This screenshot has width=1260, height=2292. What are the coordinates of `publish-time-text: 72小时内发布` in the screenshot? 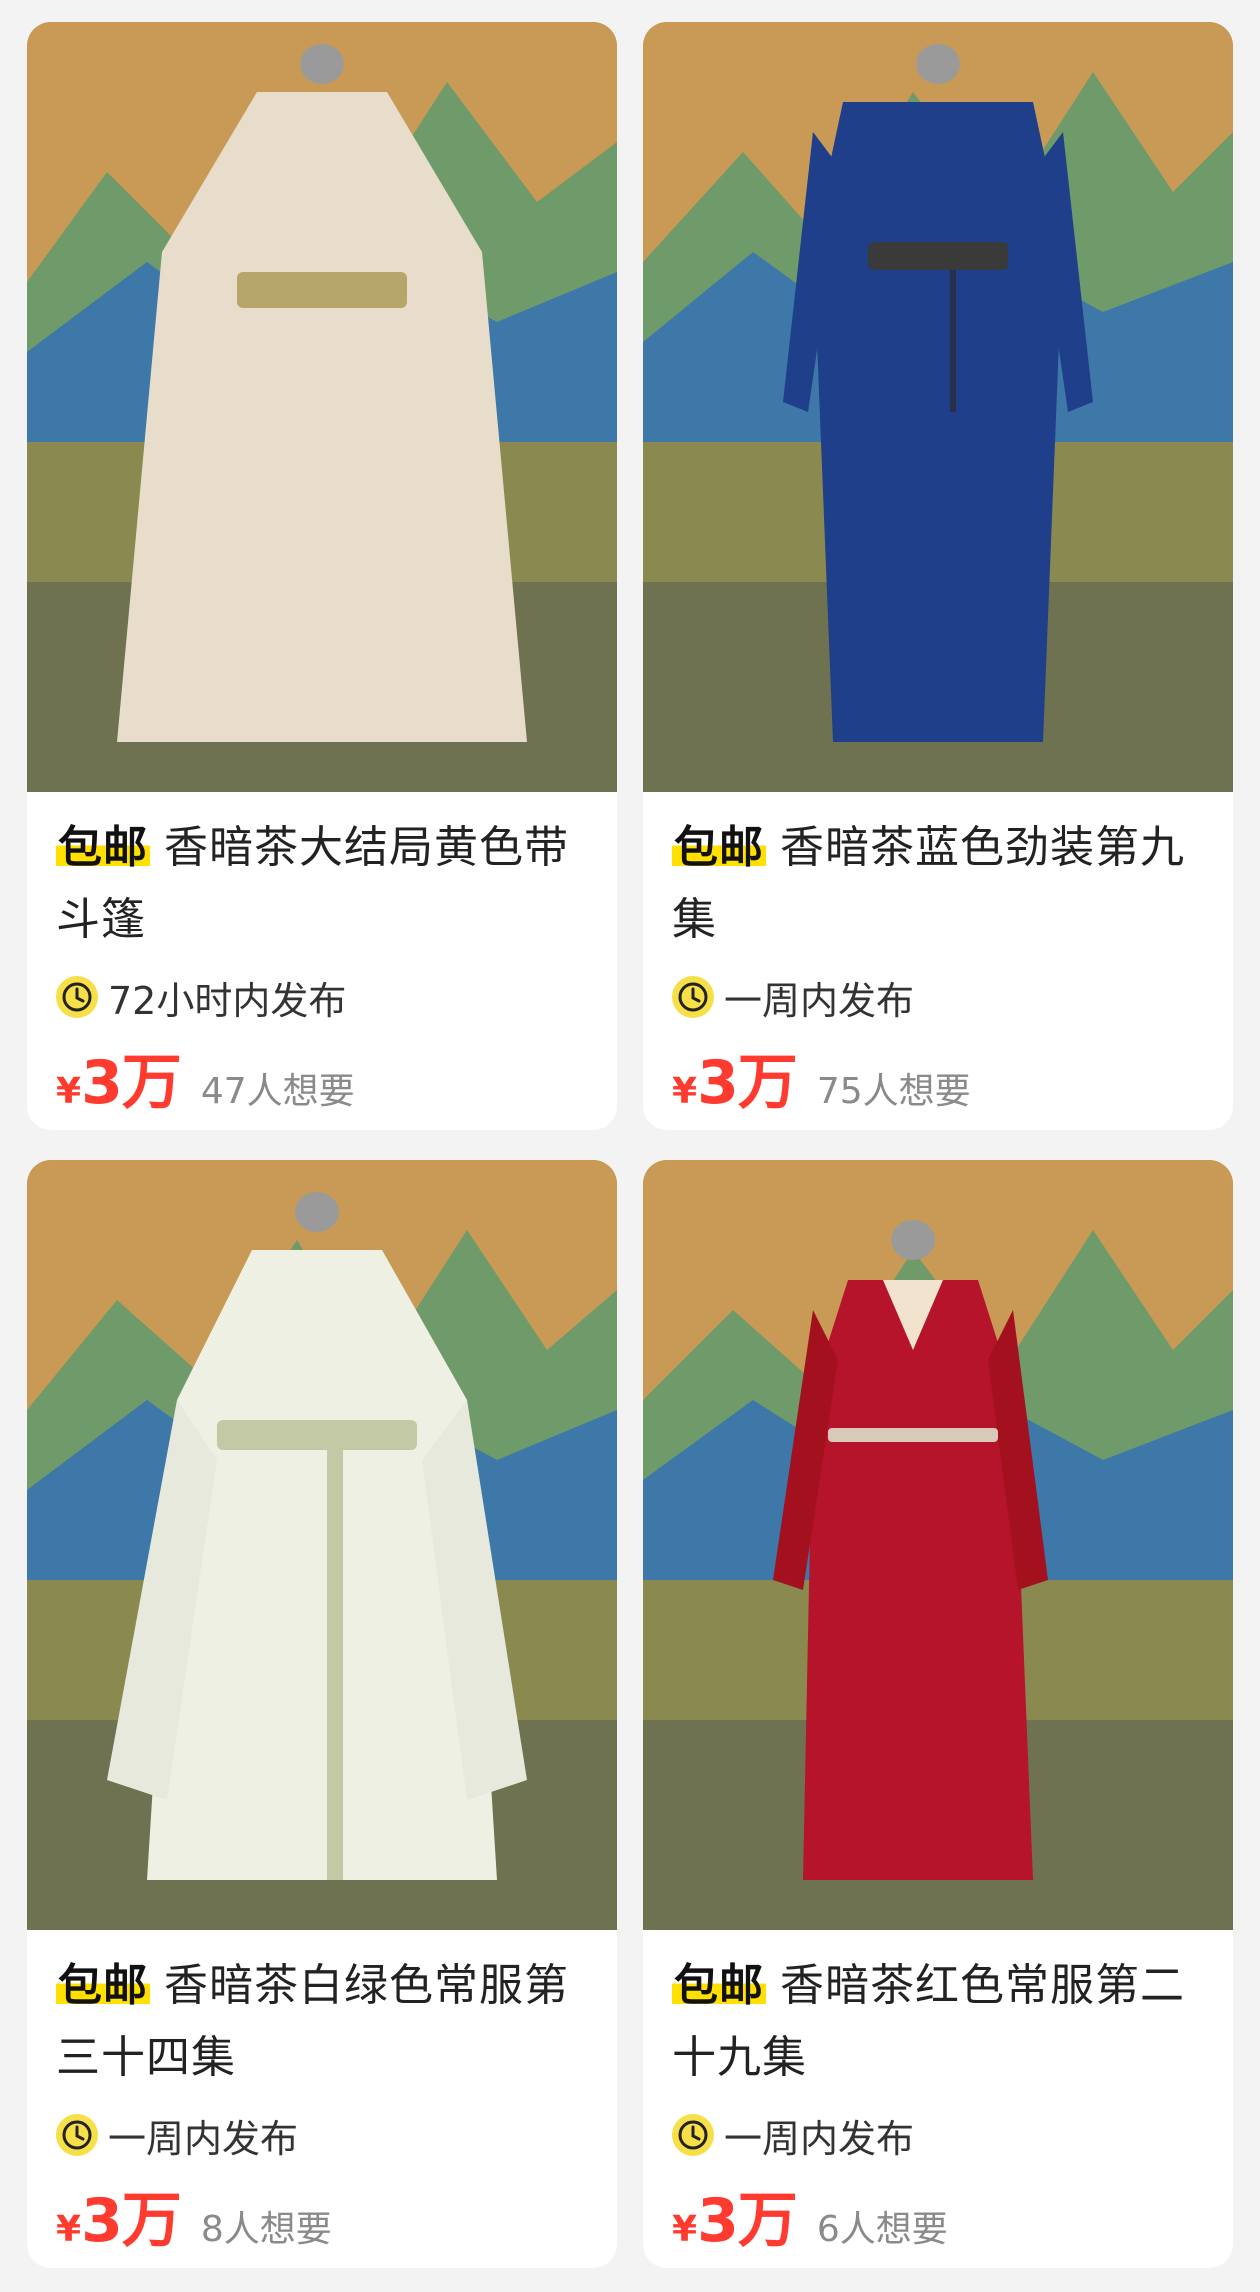 It's located at (227, 1000).